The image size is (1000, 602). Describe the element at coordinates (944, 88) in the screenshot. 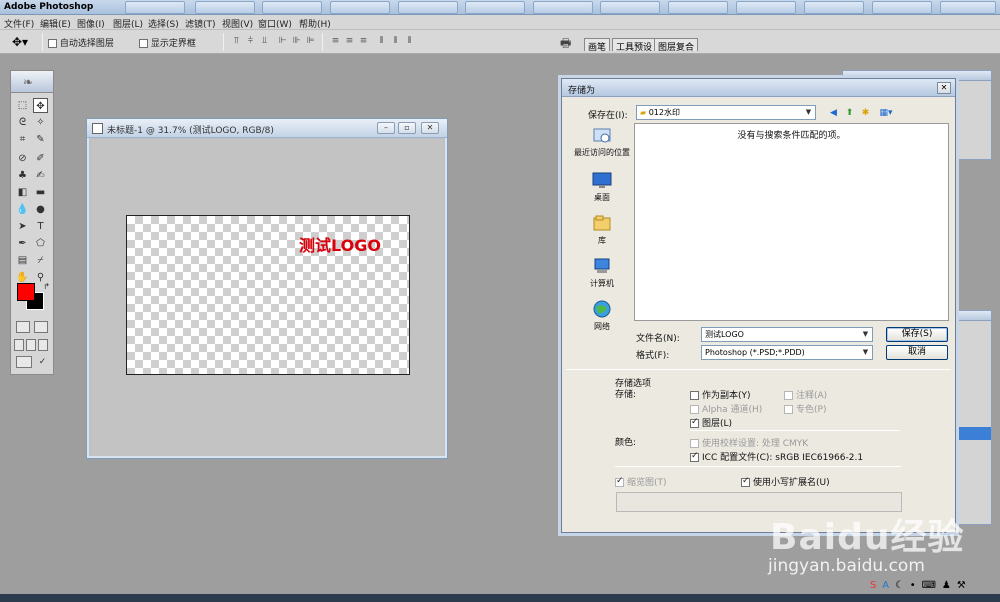

I see `dialog-close-button: ✕` at that location.